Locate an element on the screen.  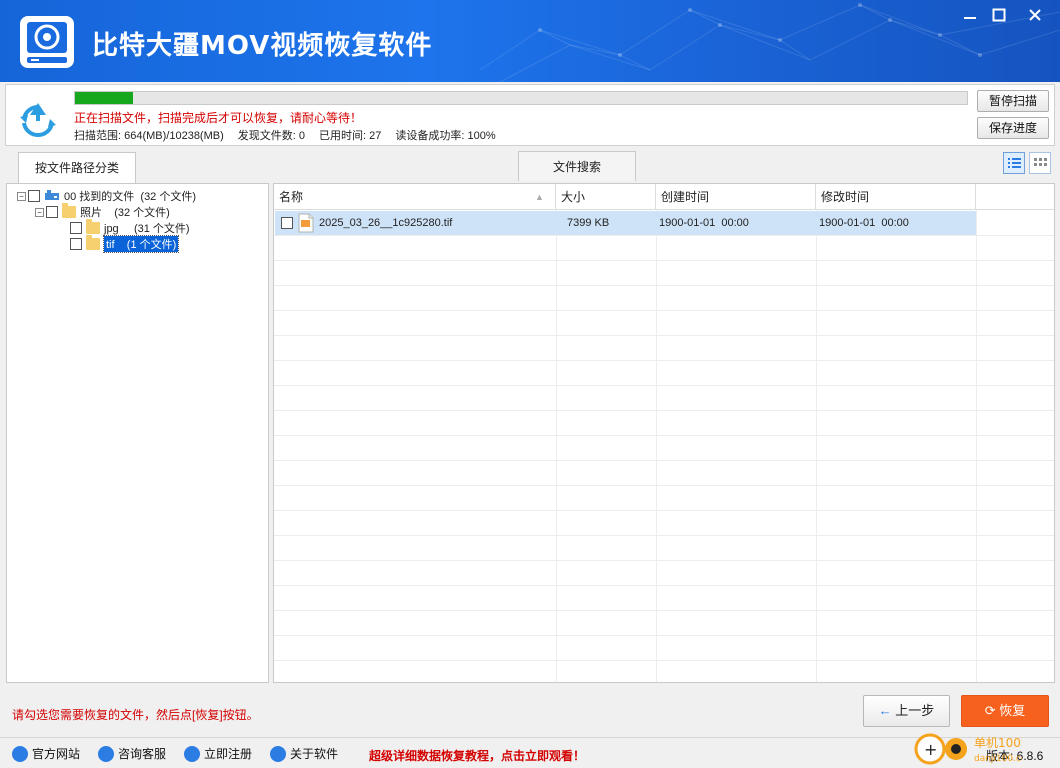
recycle-scan-icon is located at coordinates (38, 120).